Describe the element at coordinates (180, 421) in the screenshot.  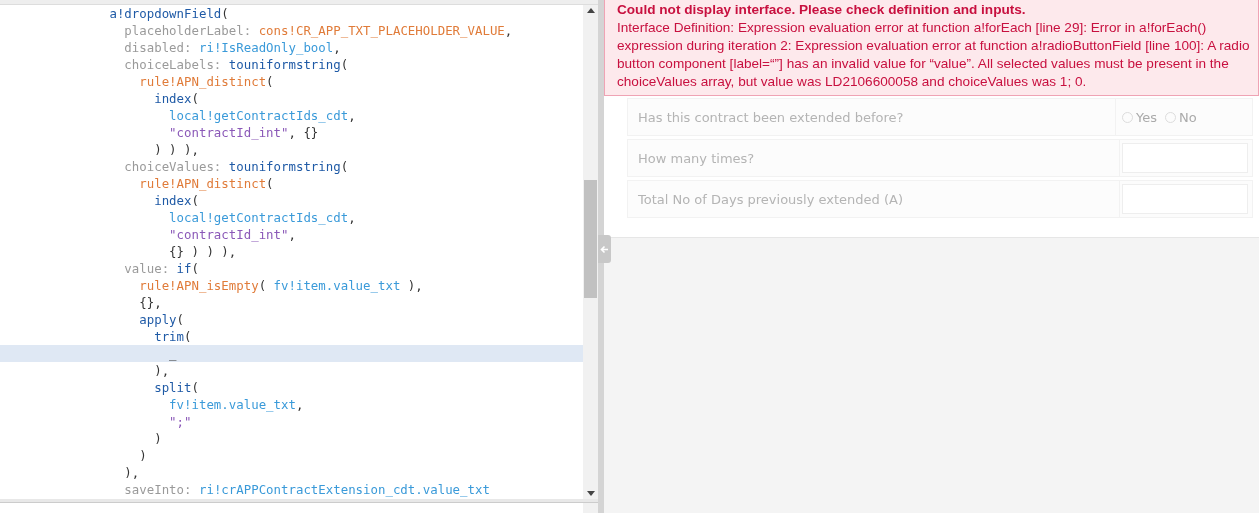
I see `code-line: ";"` at that location.